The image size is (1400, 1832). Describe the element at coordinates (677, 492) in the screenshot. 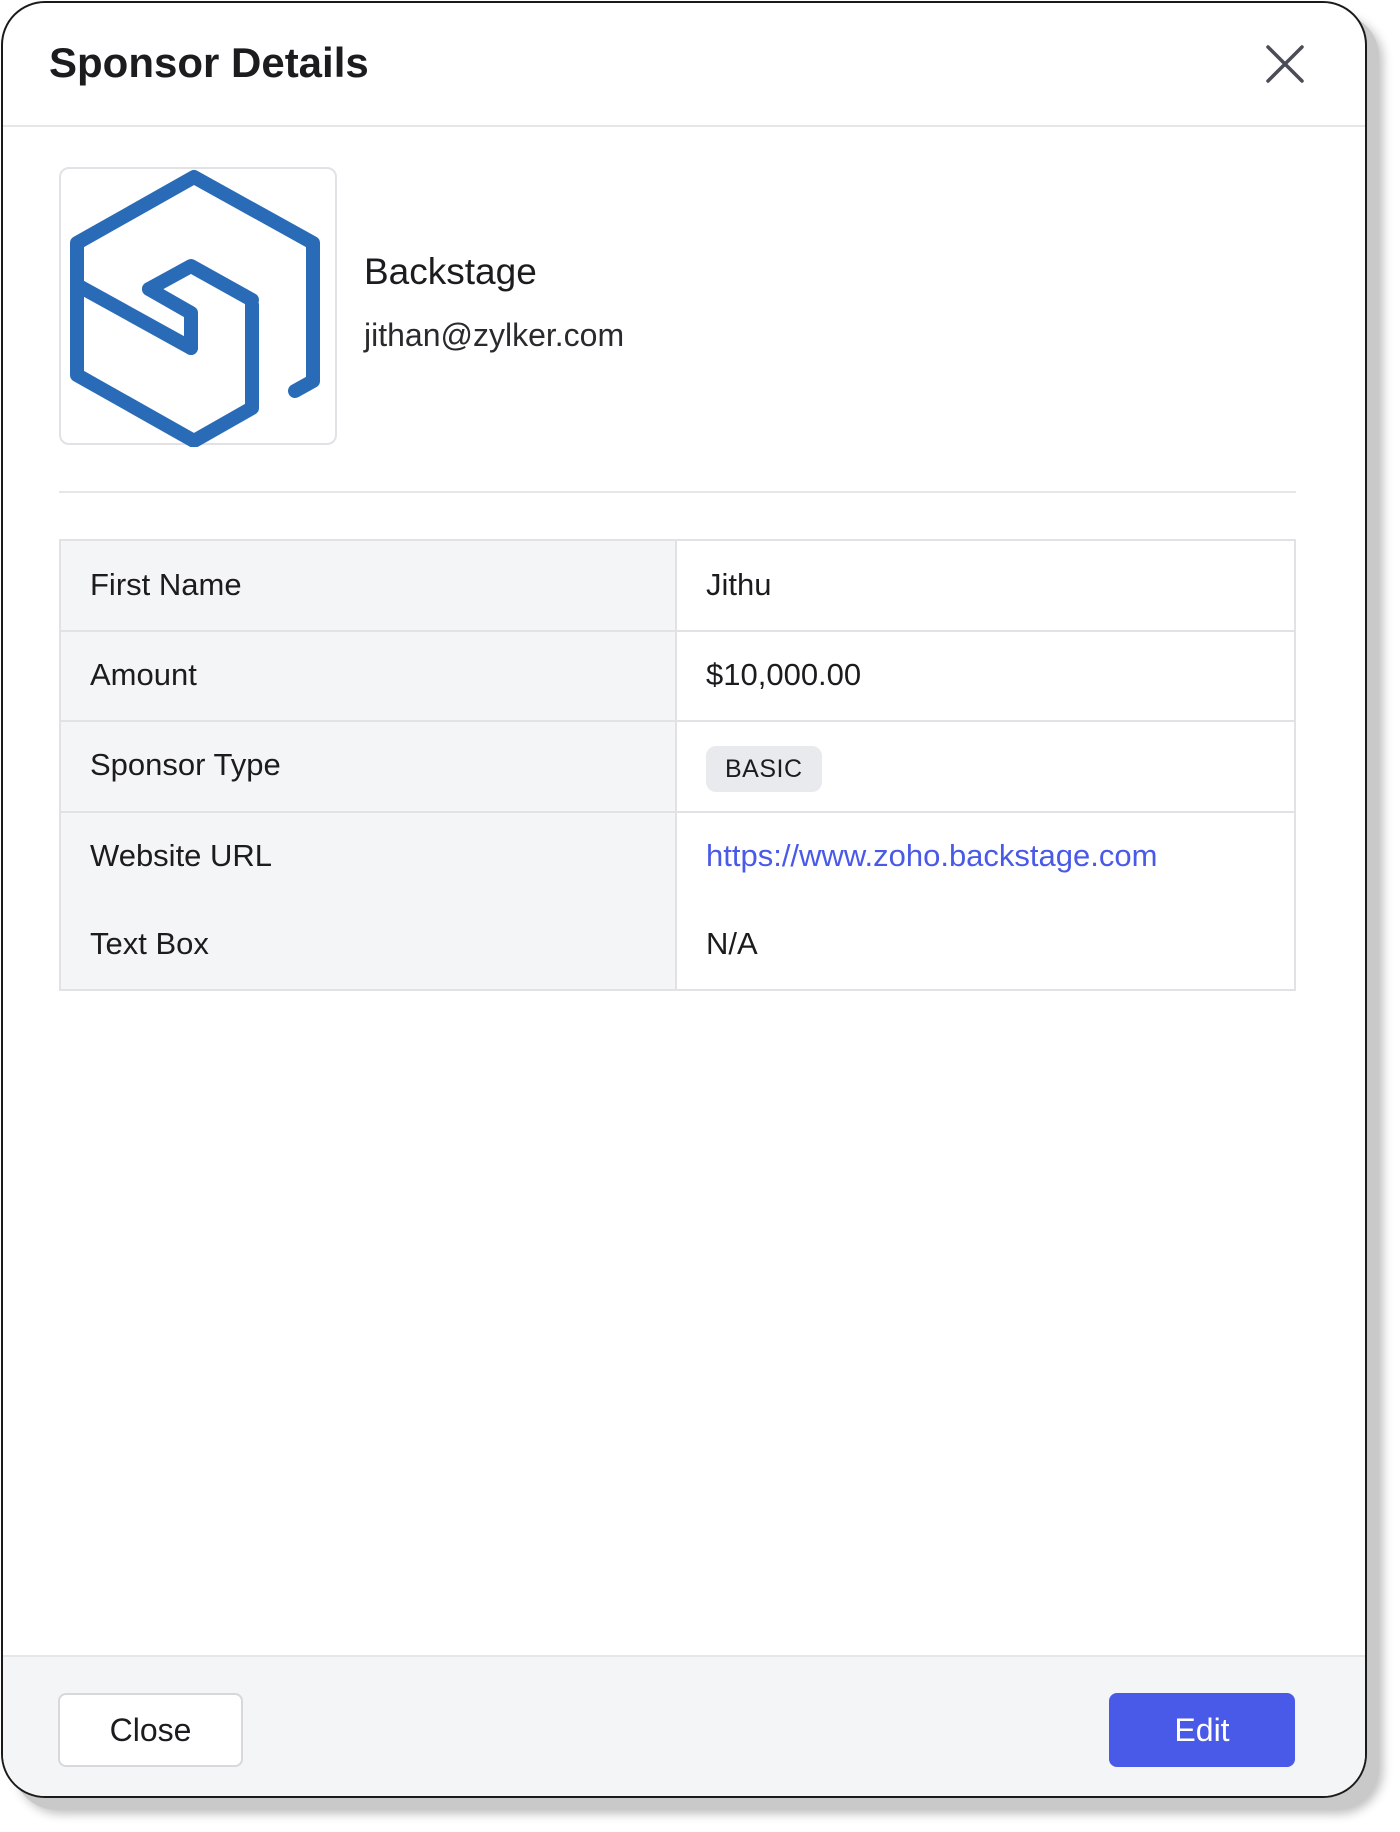

I see `divider` at that location.